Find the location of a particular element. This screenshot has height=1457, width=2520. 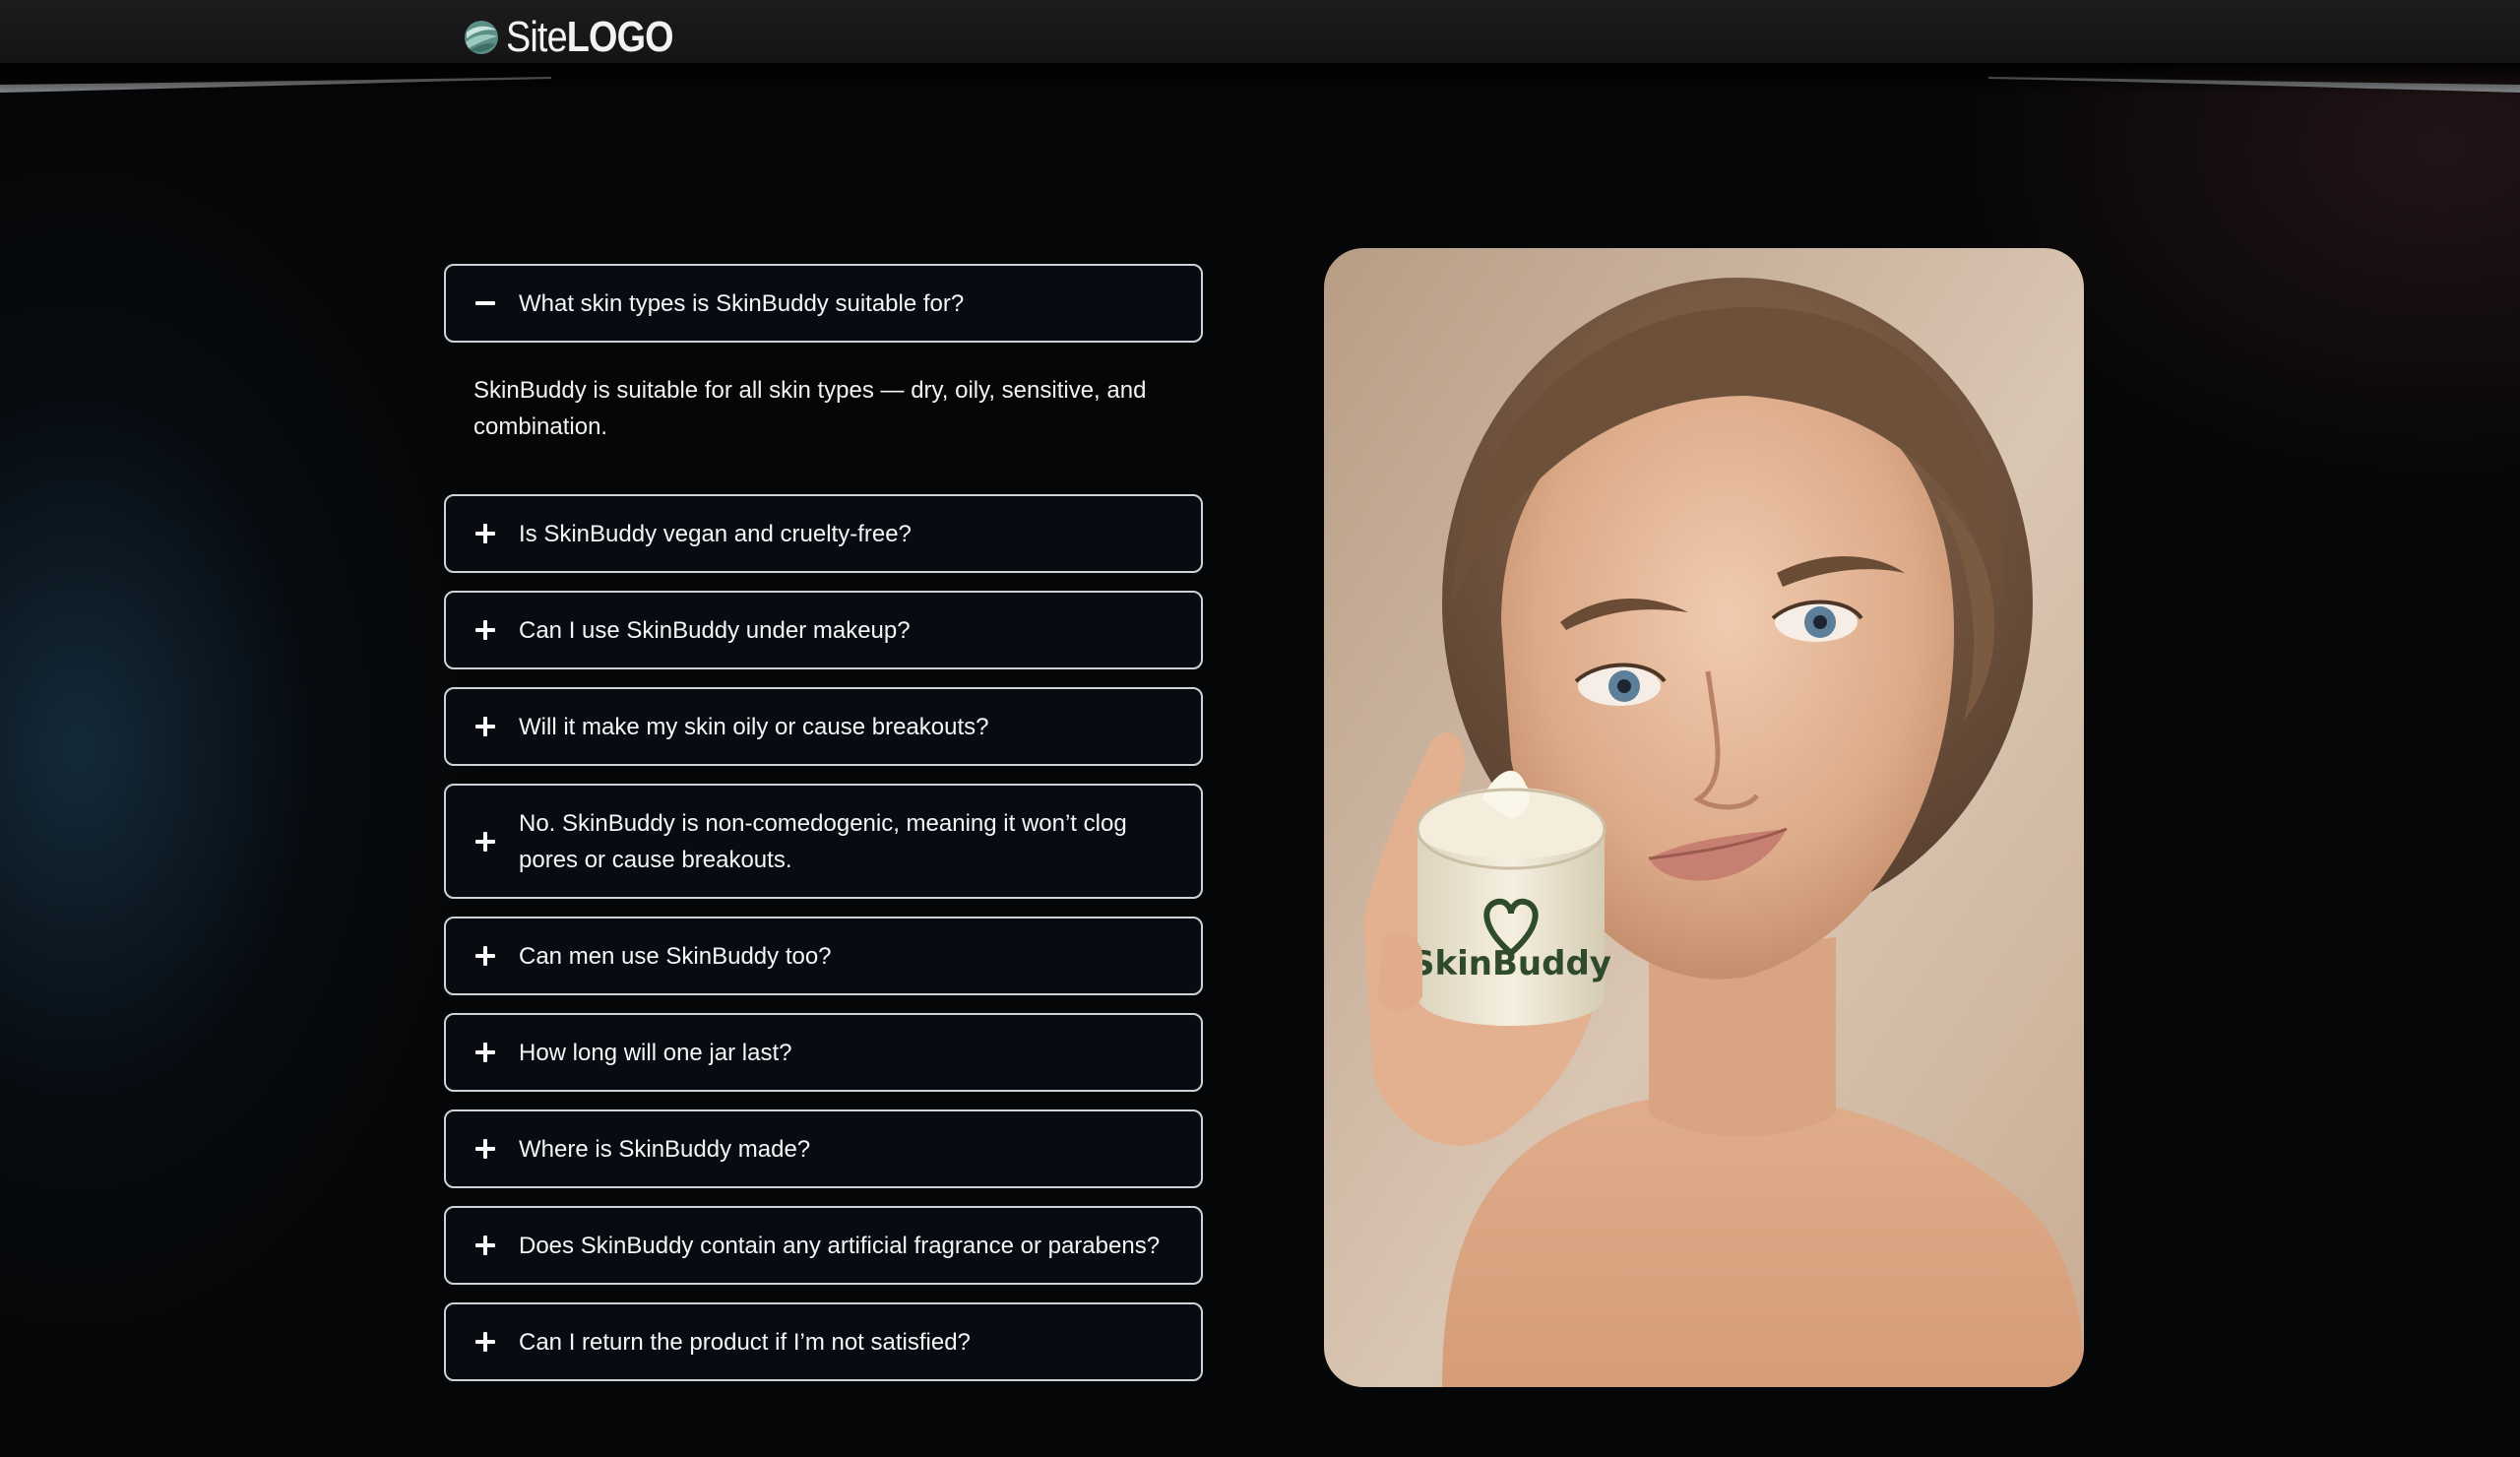

logo-wordmark: SiteLOGO is located at coordinates (590, 37).